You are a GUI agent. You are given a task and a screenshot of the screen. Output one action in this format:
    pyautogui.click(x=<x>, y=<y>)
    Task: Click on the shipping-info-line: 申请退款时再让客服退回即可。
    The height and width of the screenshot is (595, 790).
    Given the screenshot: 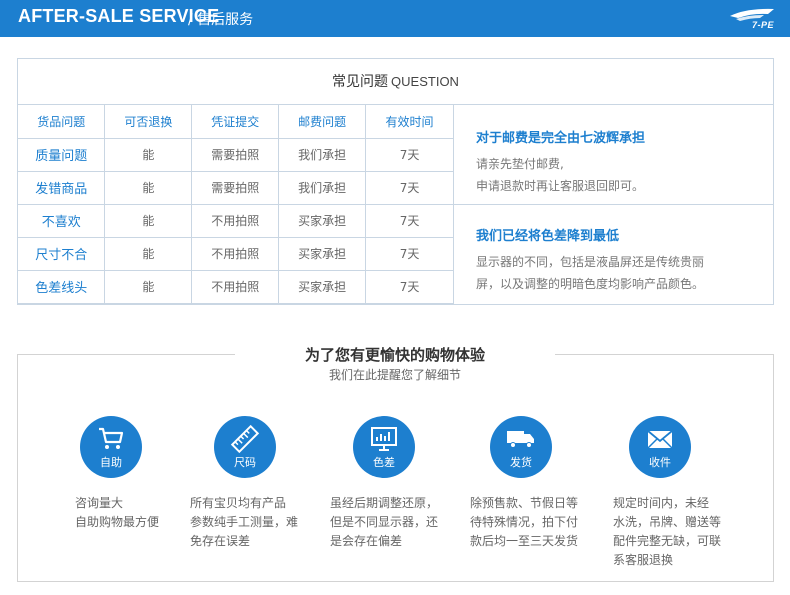 What is the action you would take?
    pyautogui.click(x=560, y=186)
    